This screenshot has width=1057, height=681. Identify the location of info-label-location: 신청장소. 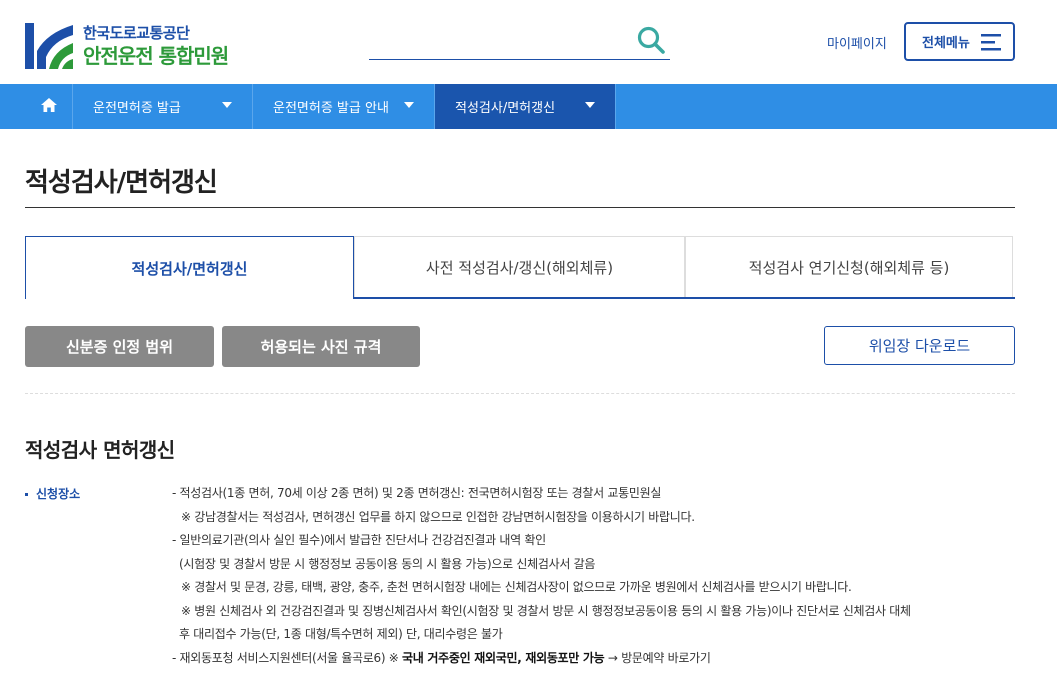
(52, 493).